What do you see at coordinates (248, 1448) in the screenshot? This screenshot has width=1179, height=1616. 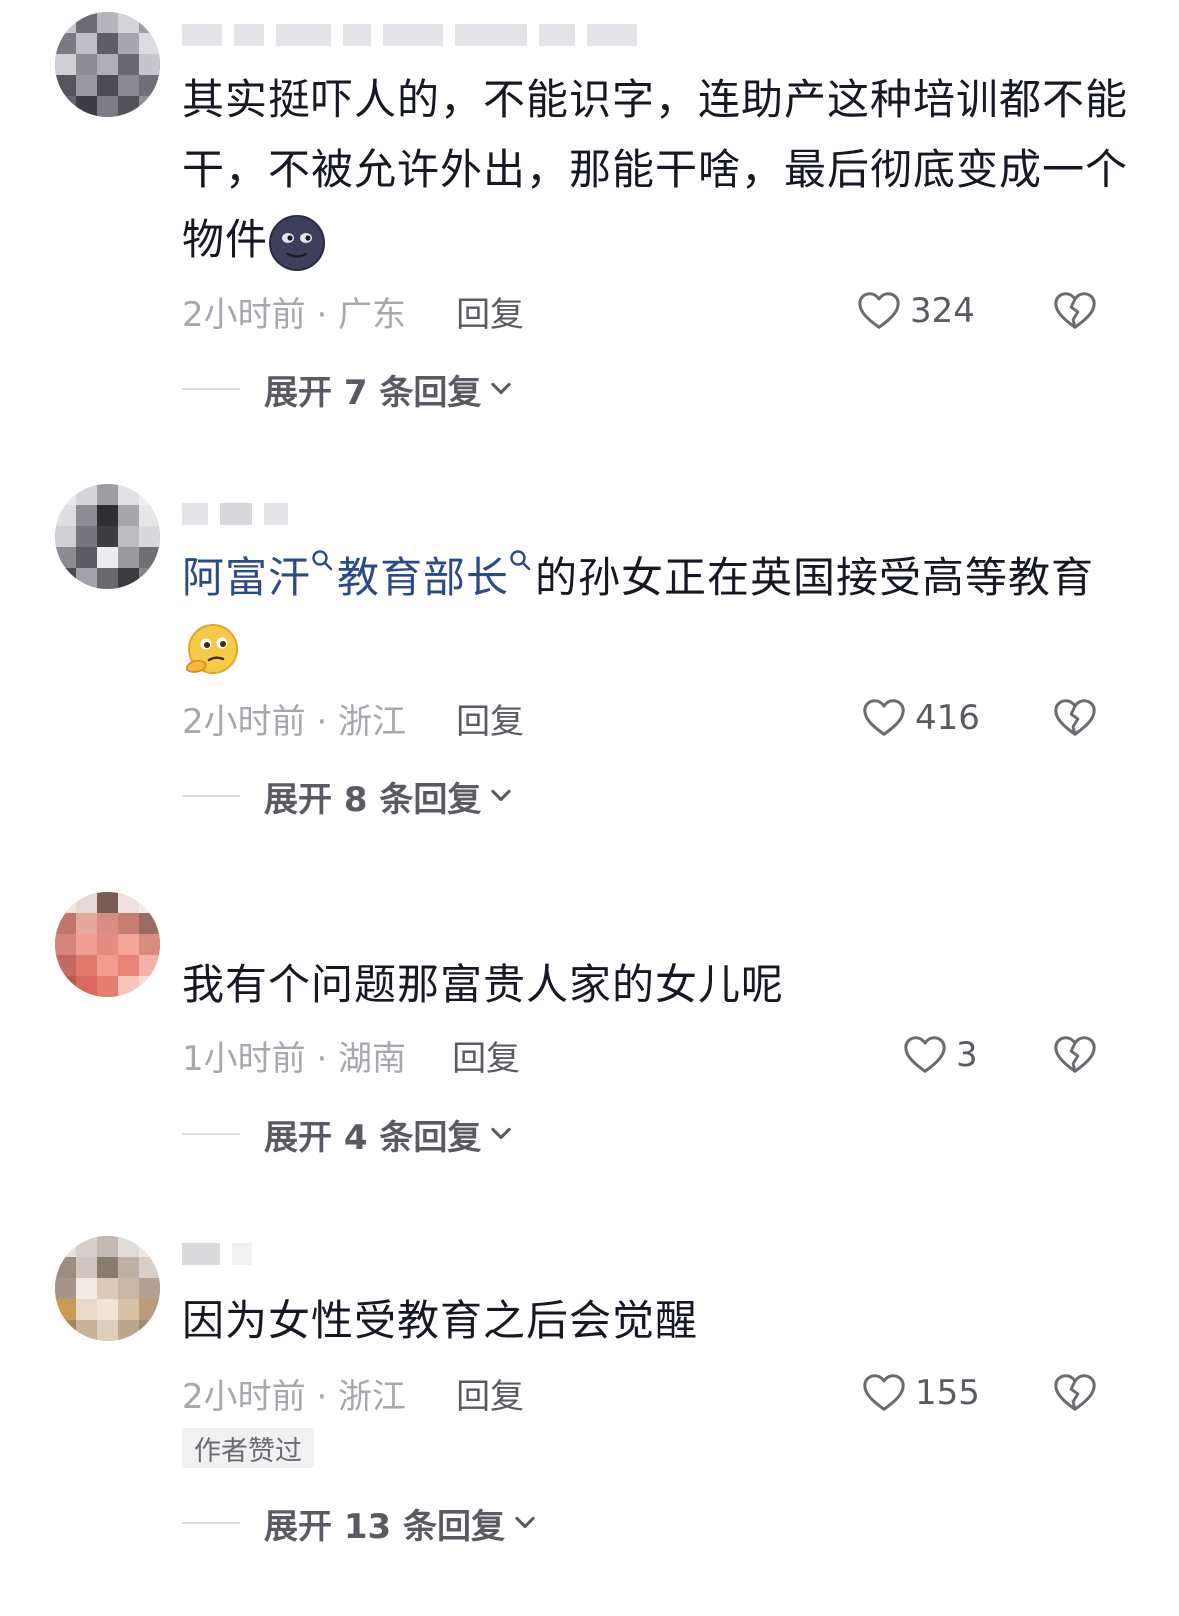 I see `author-liked-badge: 作者赞过` at bounding box center [248, 1448].